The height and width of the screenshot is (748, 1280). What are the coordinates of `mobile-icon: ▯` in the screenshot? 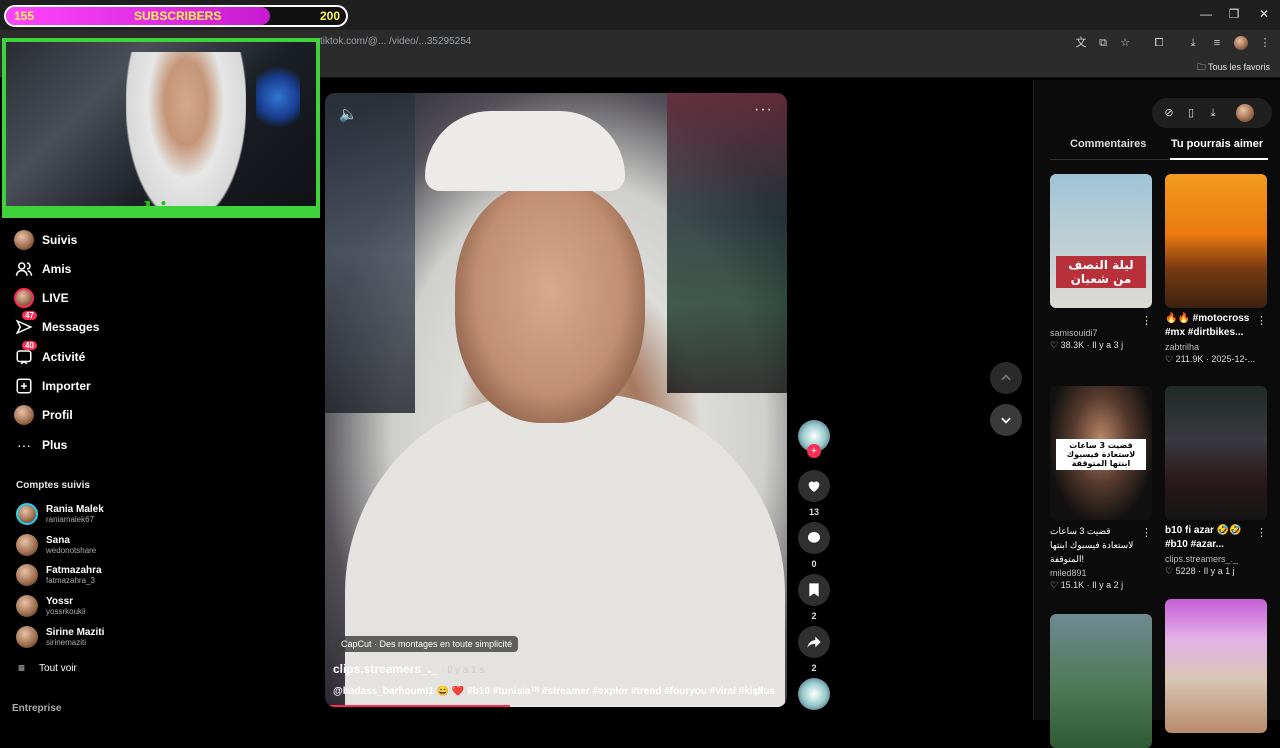 It's located at (1191, 113).